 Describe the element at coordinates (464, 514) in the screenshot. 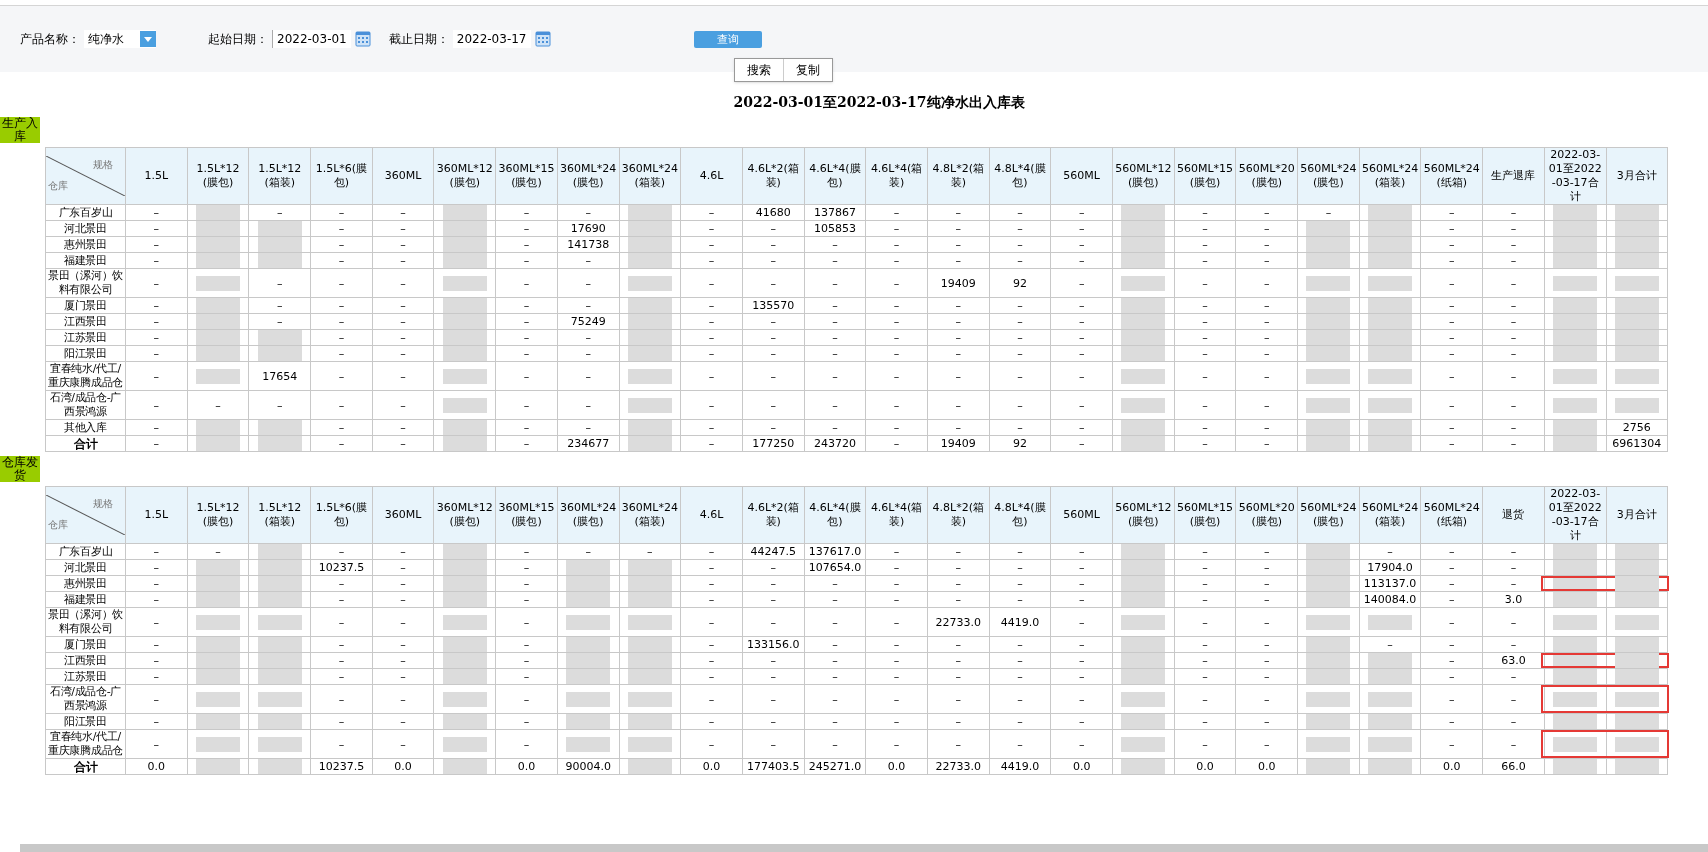

I see `column-header: 360ML*12(膜包)` at that location.